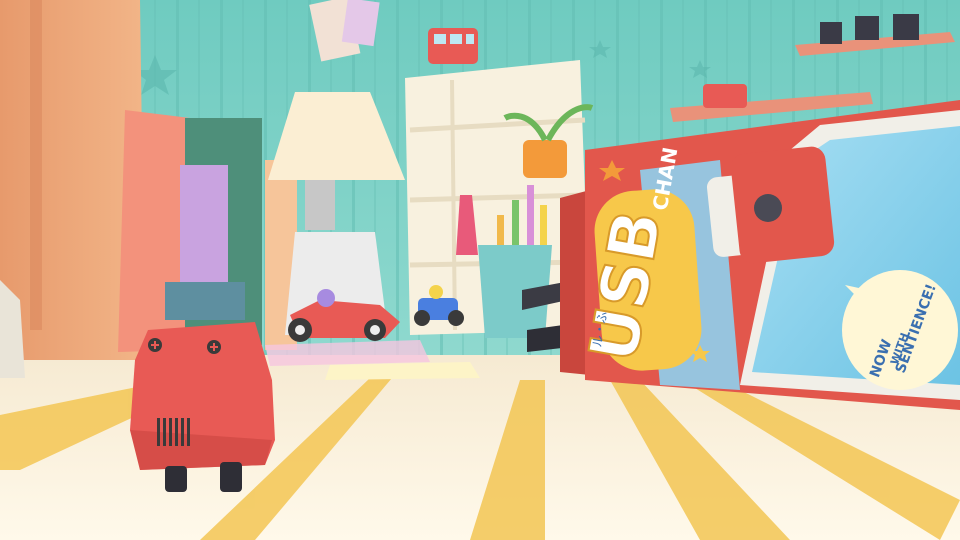  What do you see at coordinates (402, 371) in the screenshot?
I see `floor-paper` at bounding box center [402, 371].